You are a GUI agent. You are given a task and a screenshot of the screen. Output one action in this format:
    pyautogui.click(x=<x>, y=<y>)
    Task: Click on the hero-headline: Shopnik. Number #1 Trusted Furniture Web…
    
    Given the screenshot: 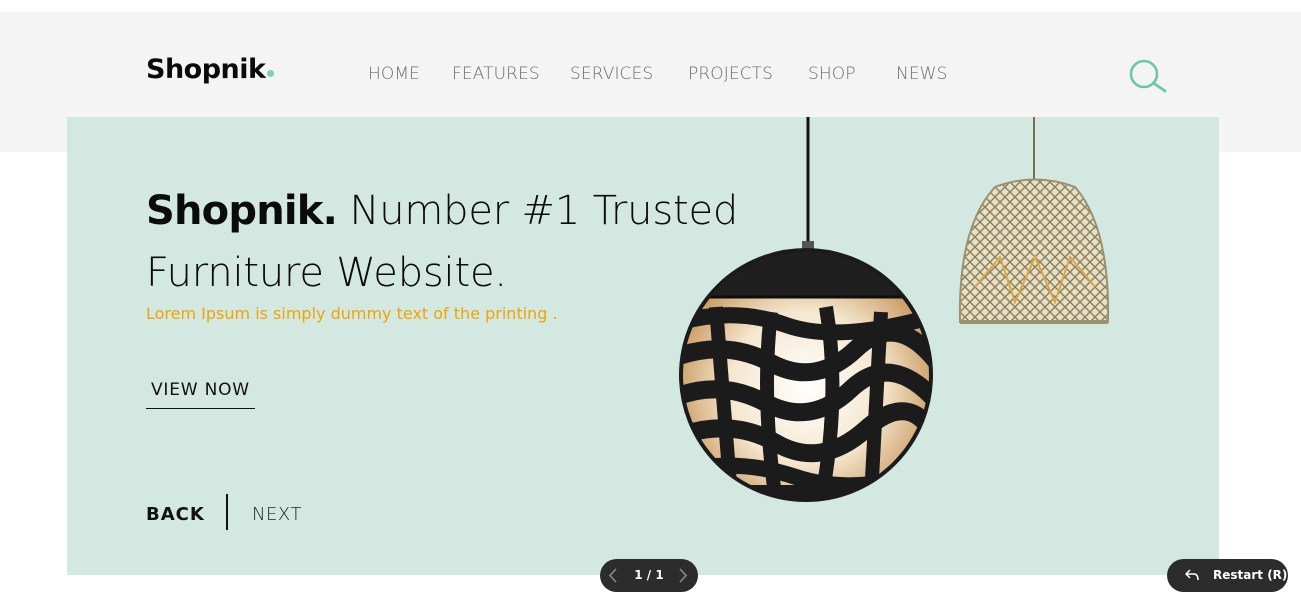 What is the action you would take?
    pyautogui.click(x=446, y=242)
    